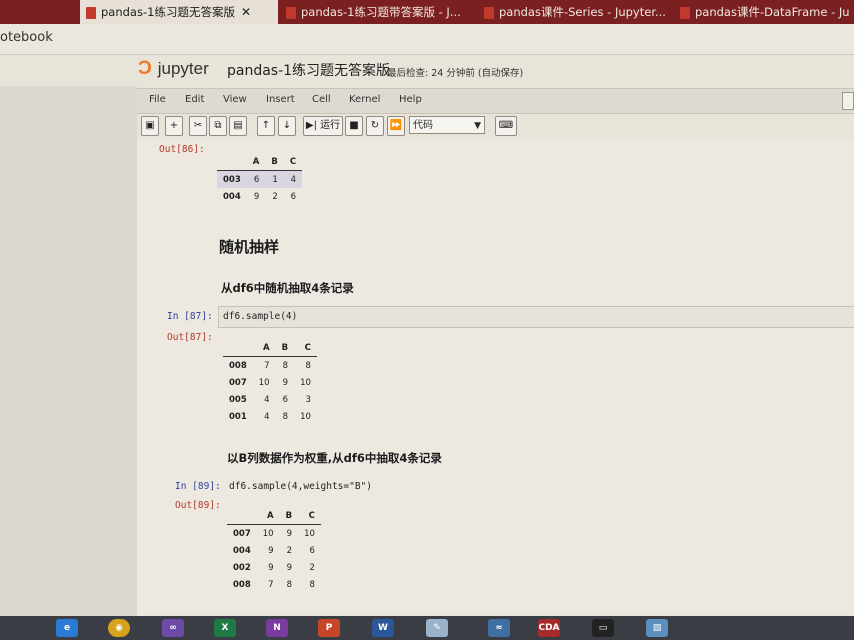 The image size is (854, 640). What do you see at coordinates (238, 416) in the screenshot?
I see `row-index: 001` at bounding box center [238, 416].